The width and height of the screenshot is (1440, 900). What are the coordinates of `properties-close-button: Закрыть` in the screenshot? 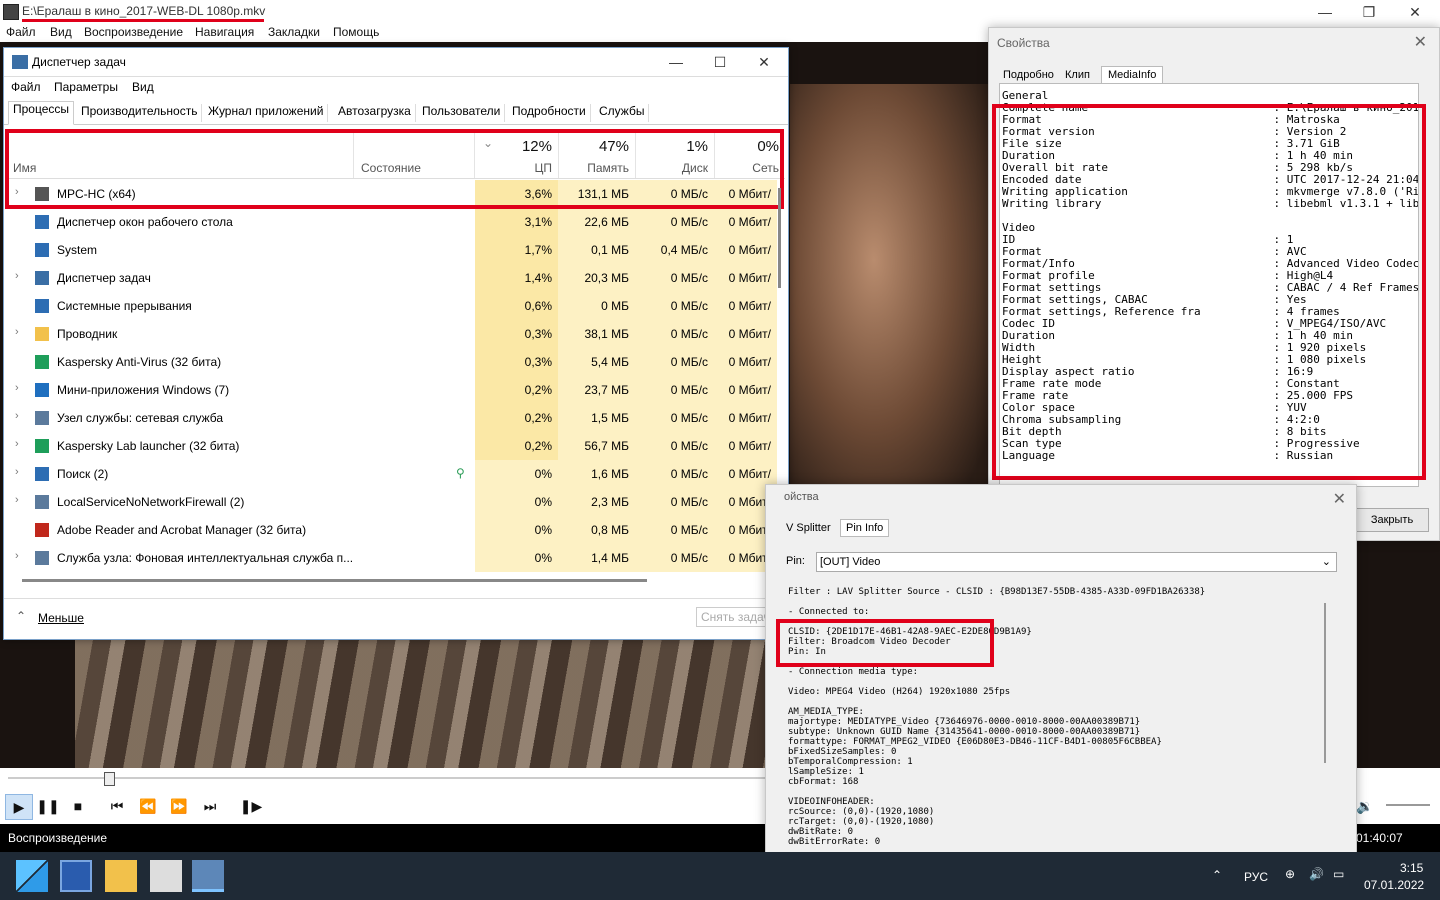 It's located at (1392, 520).